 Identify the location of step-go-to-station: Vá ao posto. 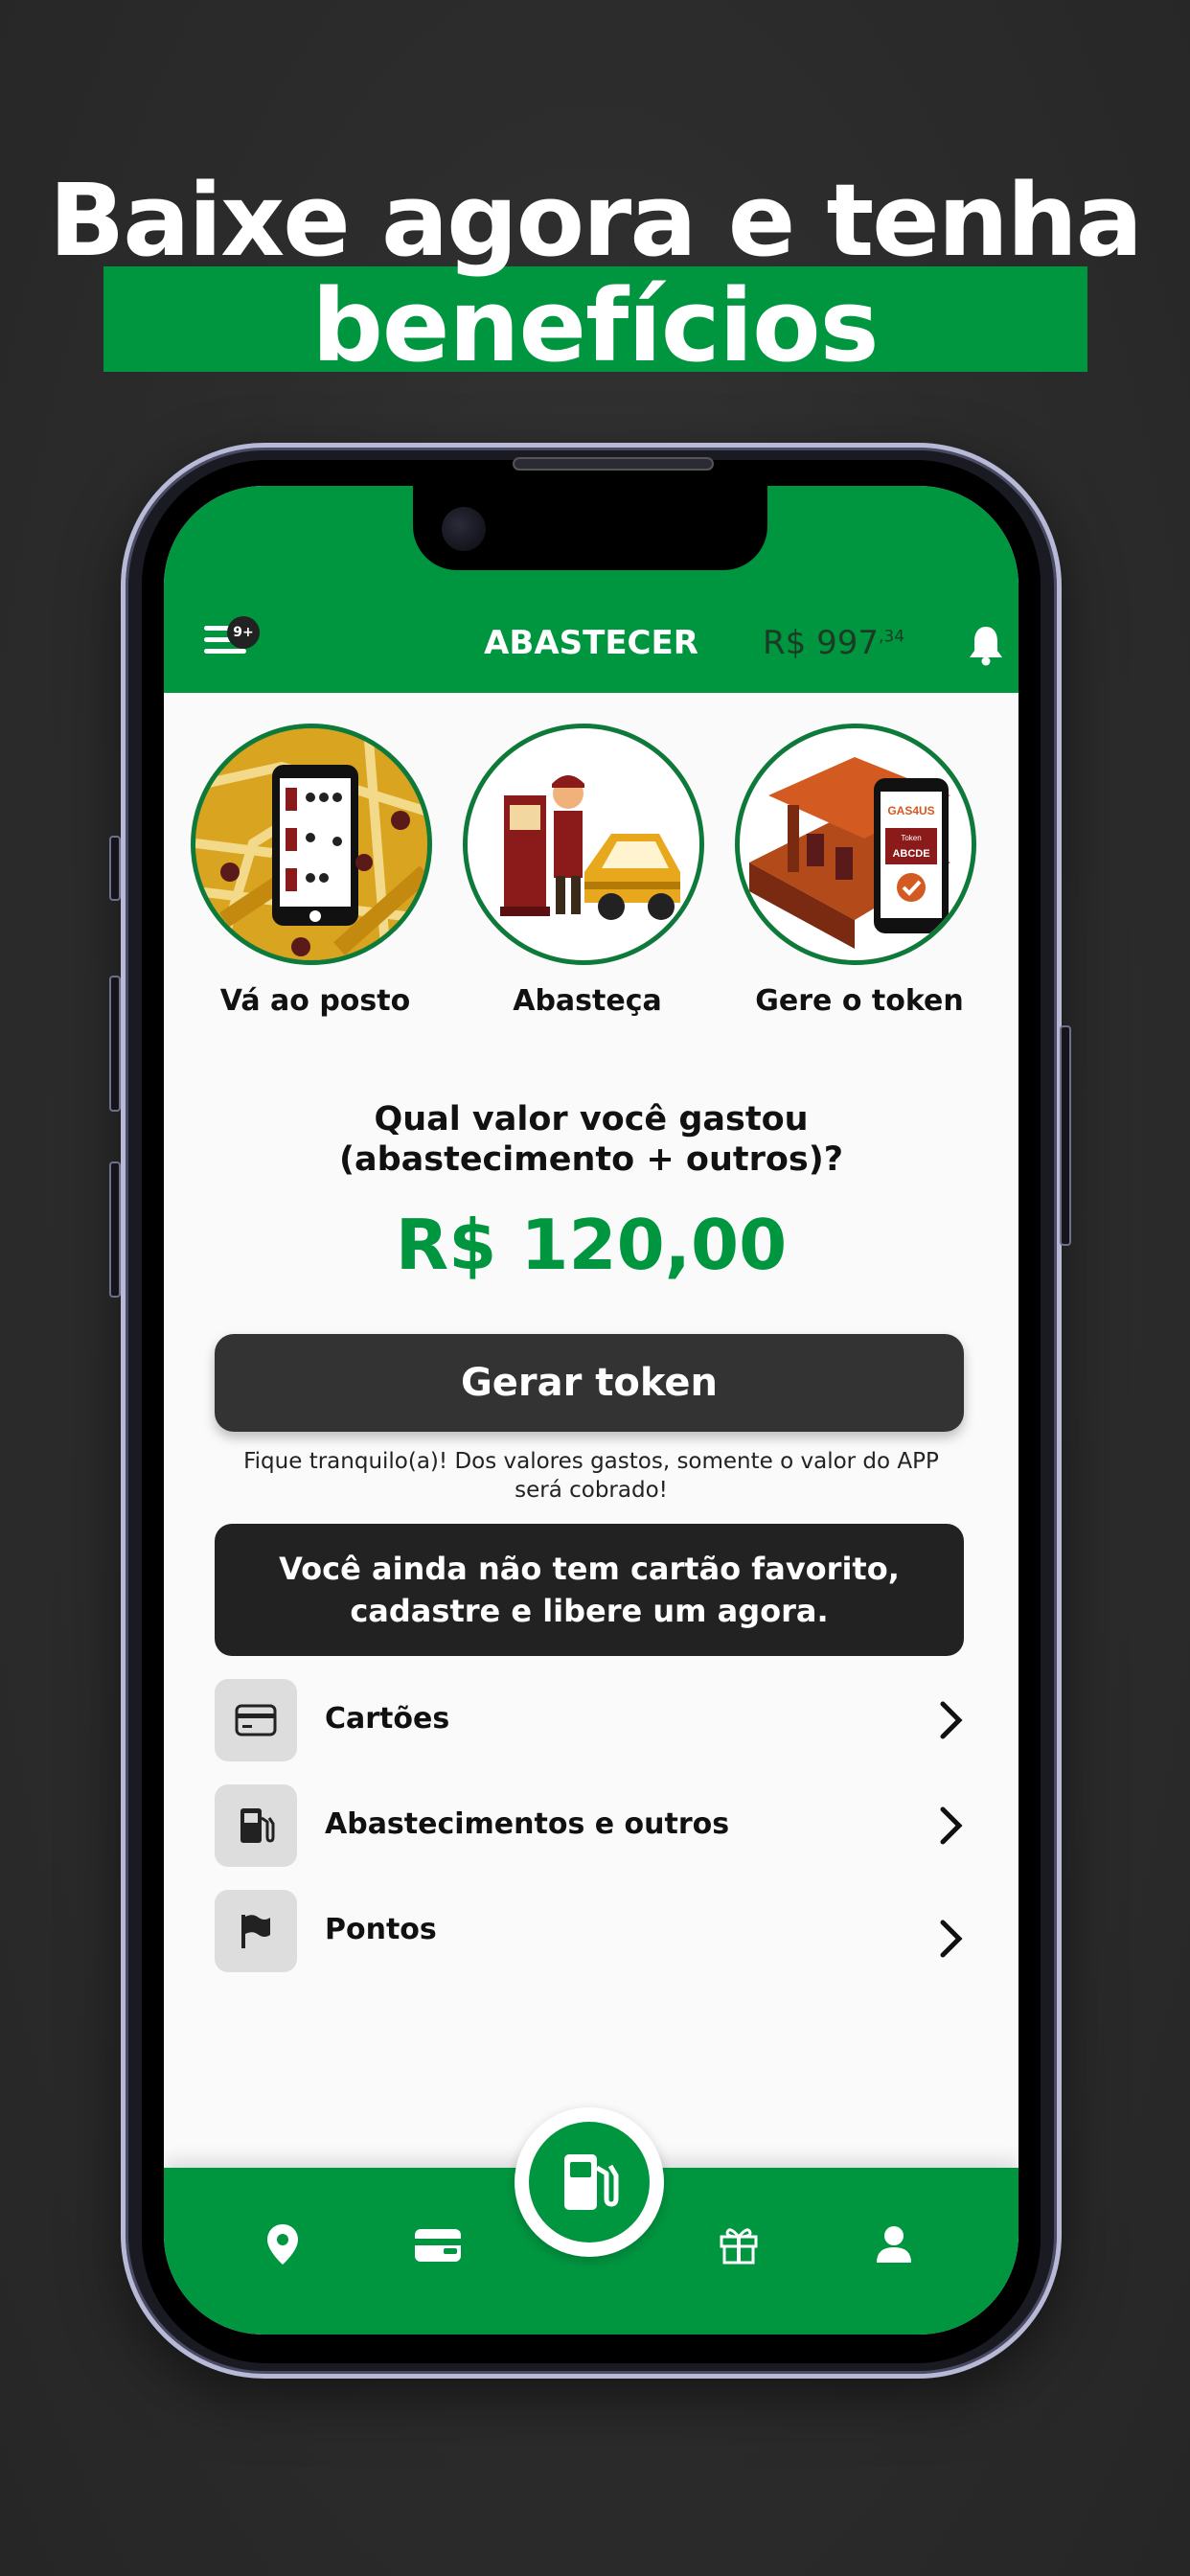
(316, 871).